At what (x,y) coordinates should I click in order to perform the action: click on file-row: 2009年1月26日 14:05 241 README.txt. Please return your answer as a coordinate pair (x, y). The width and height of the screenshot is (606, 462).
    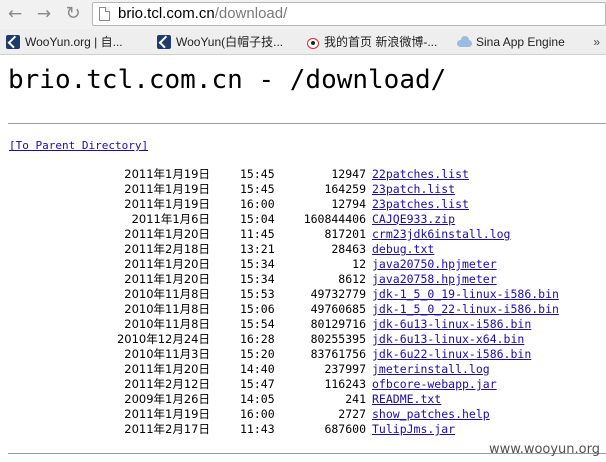
    Looking at the image, I should click on (303, 399).